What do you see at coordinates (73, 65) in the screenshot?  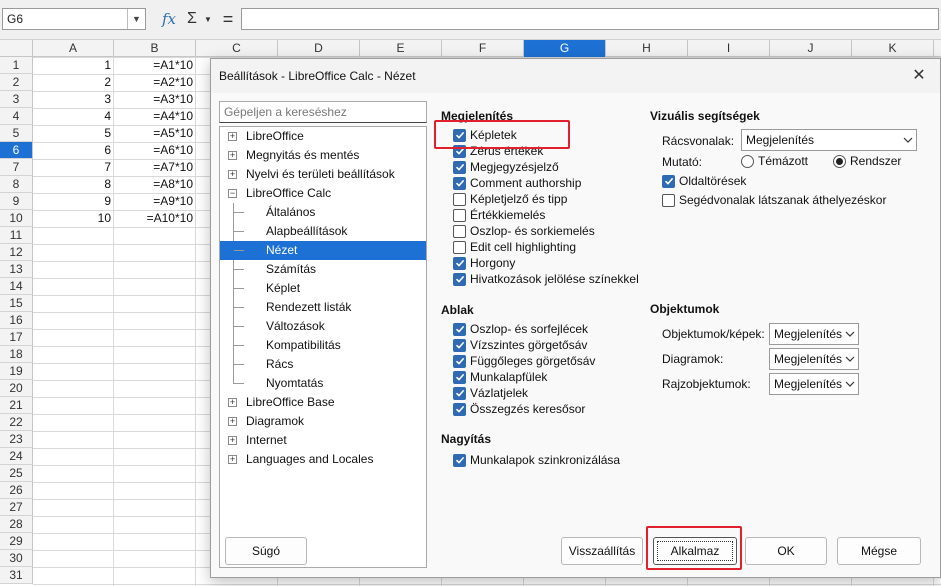 I see `cell-a1: 1` at bounding box center [73, 65].